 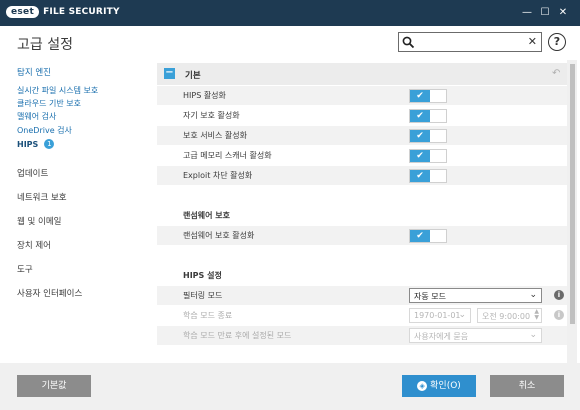 I want to click on learning-end-date: 1970-01-01, so click(x=437, y=315).